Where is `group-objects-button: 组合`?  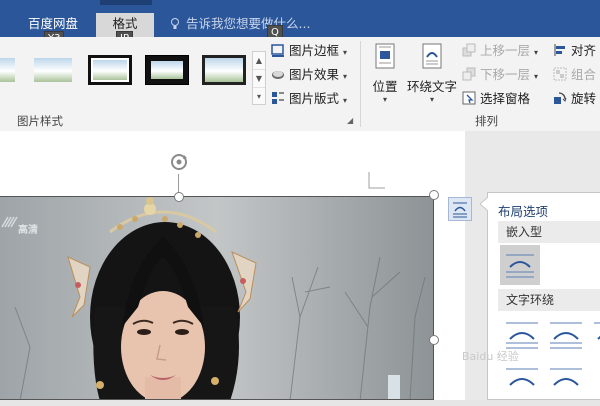 group-objects-button: 组合 is located at coordinates (574, 75).